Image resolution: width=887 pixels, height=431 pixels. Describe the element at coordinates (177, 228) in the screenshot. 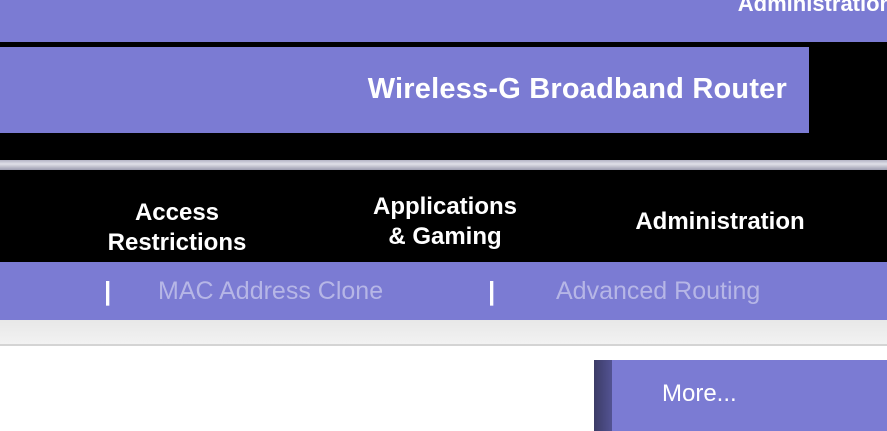

I see `tab-access-restrictions: Access Restrictions` at that location.